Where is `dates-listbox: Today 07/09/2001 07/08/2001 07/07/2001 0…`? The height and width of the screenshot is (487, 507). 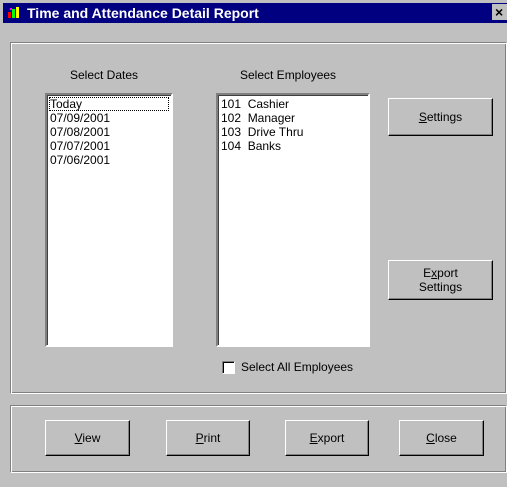 dates-listbox: Today 07/09/2001 07/08/2001 07/07/2001 0… is located at coordinates (109, 220).